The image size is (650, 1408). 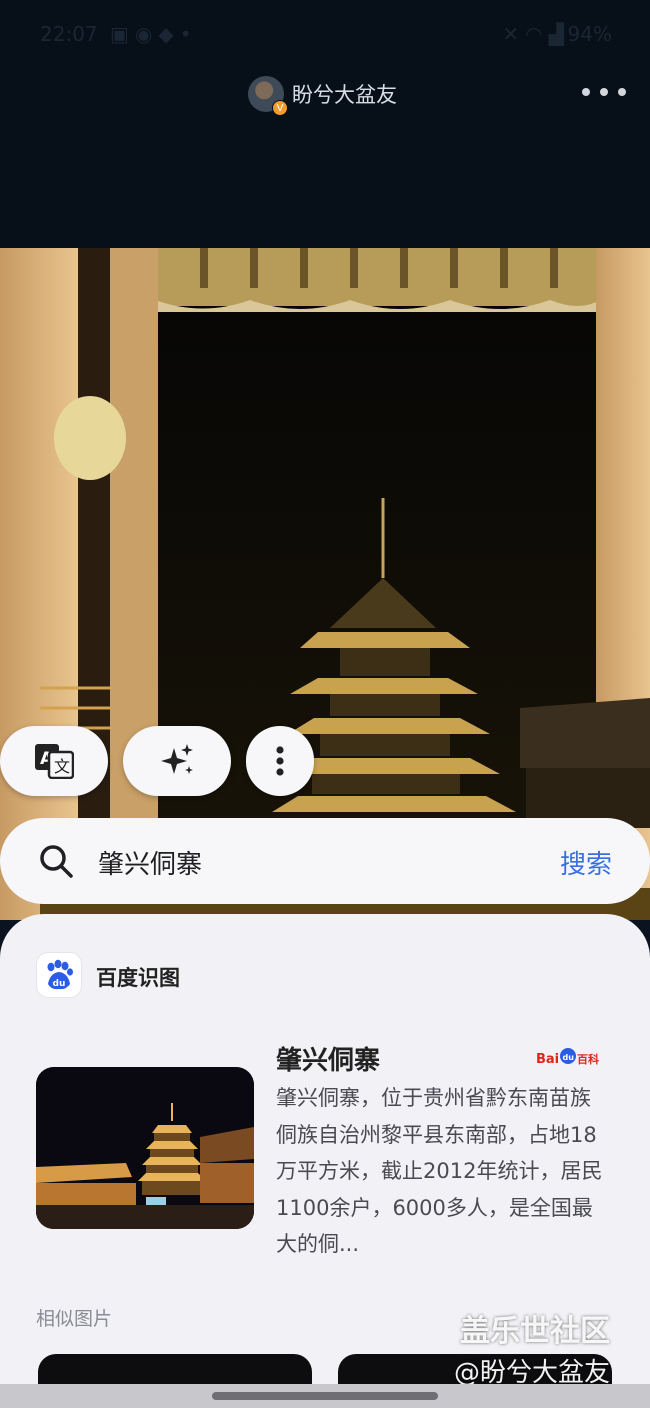 What do you see at coordinates (69, 34) in the screenshot?
I see `status-time: 22:07` at bounding box center [69, 34].